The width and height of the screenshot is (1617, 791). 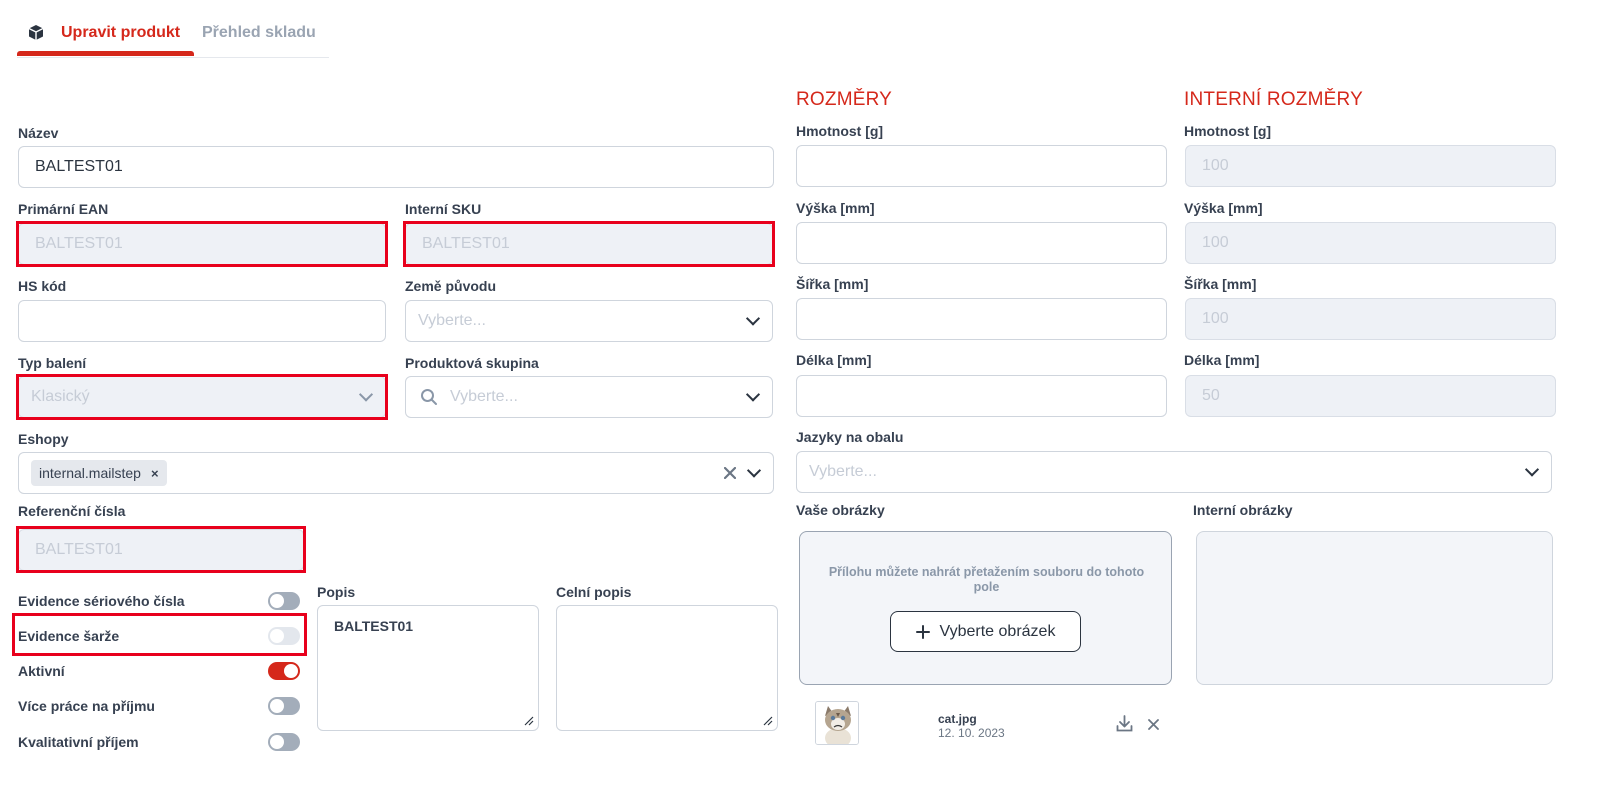 I want to click on dimensions-title: ROZMĚRY, so click(x=844, y=99).